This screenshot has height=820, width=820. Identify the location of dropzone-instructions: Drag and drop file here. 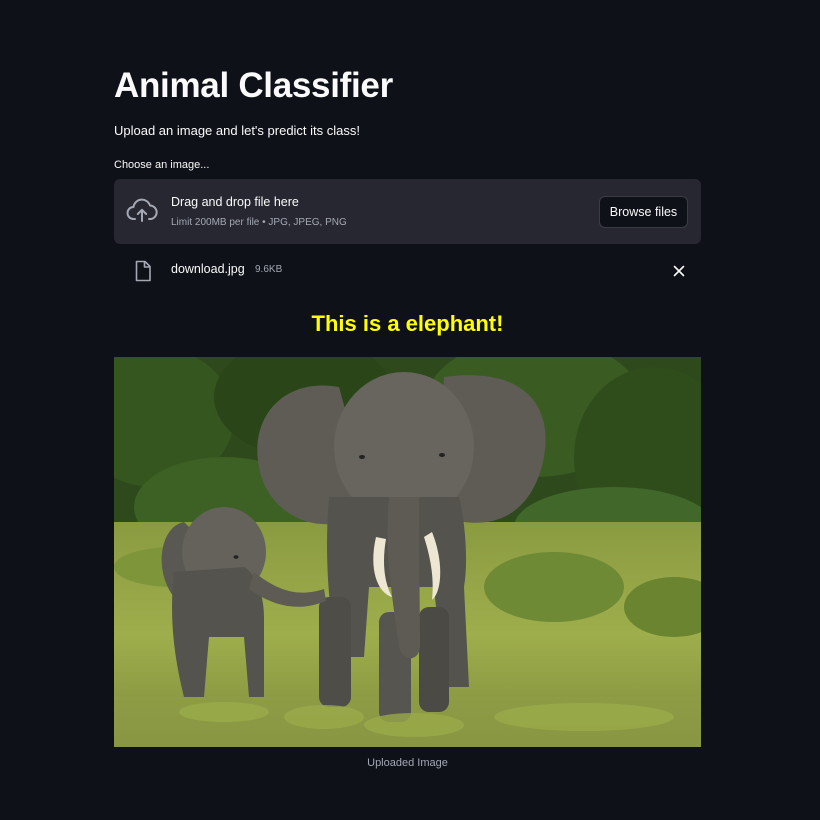
(235, 202).